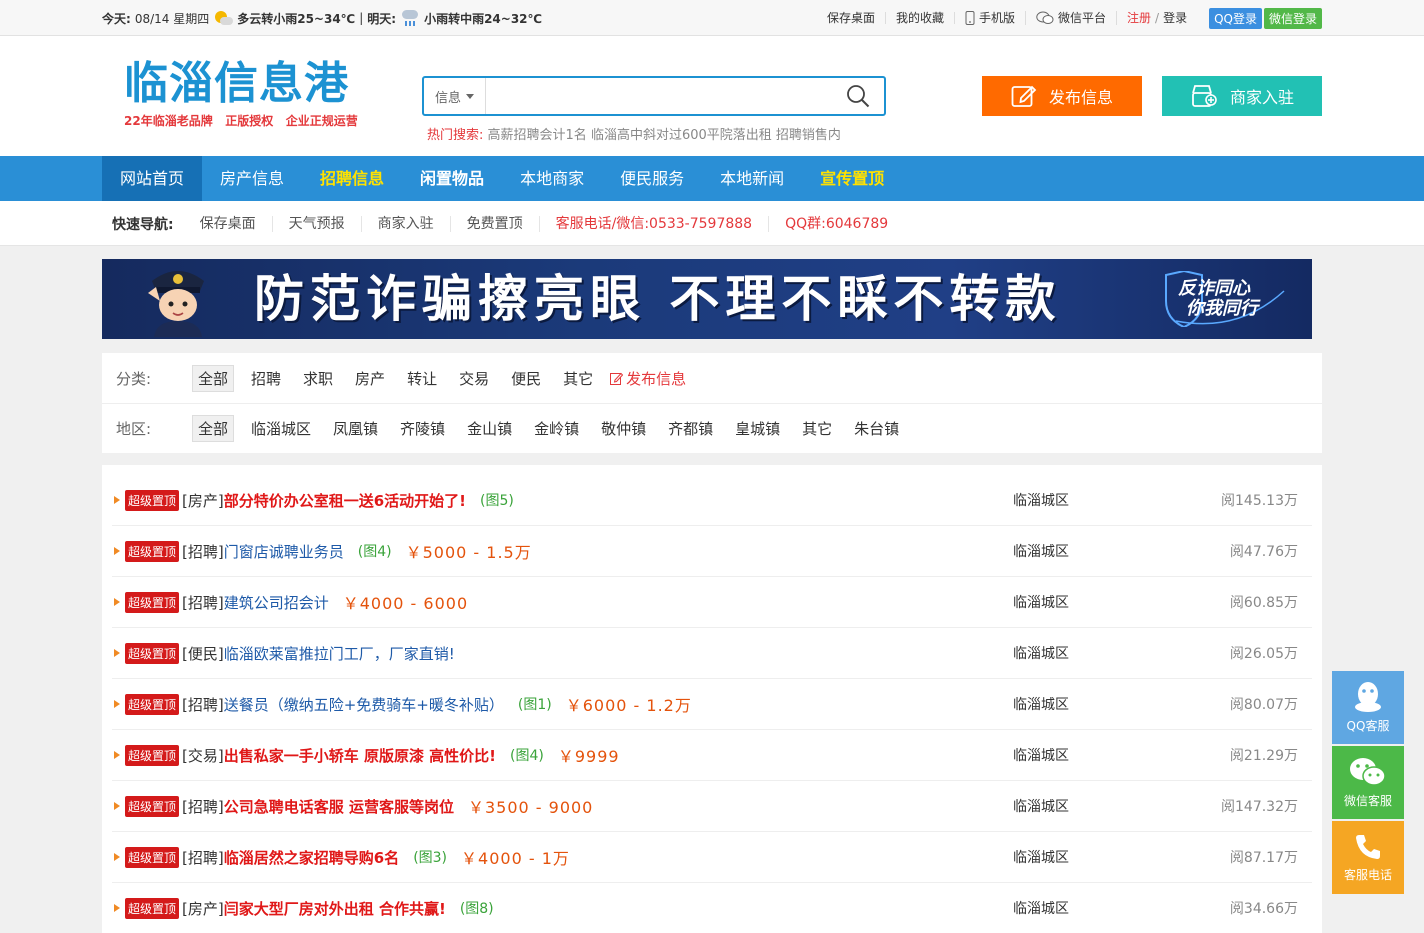  What do you see at coordinates (1214, 288) in the screenshot?
I see `badge-line-1: 反诈同心` at bounding box center [1214, 288].